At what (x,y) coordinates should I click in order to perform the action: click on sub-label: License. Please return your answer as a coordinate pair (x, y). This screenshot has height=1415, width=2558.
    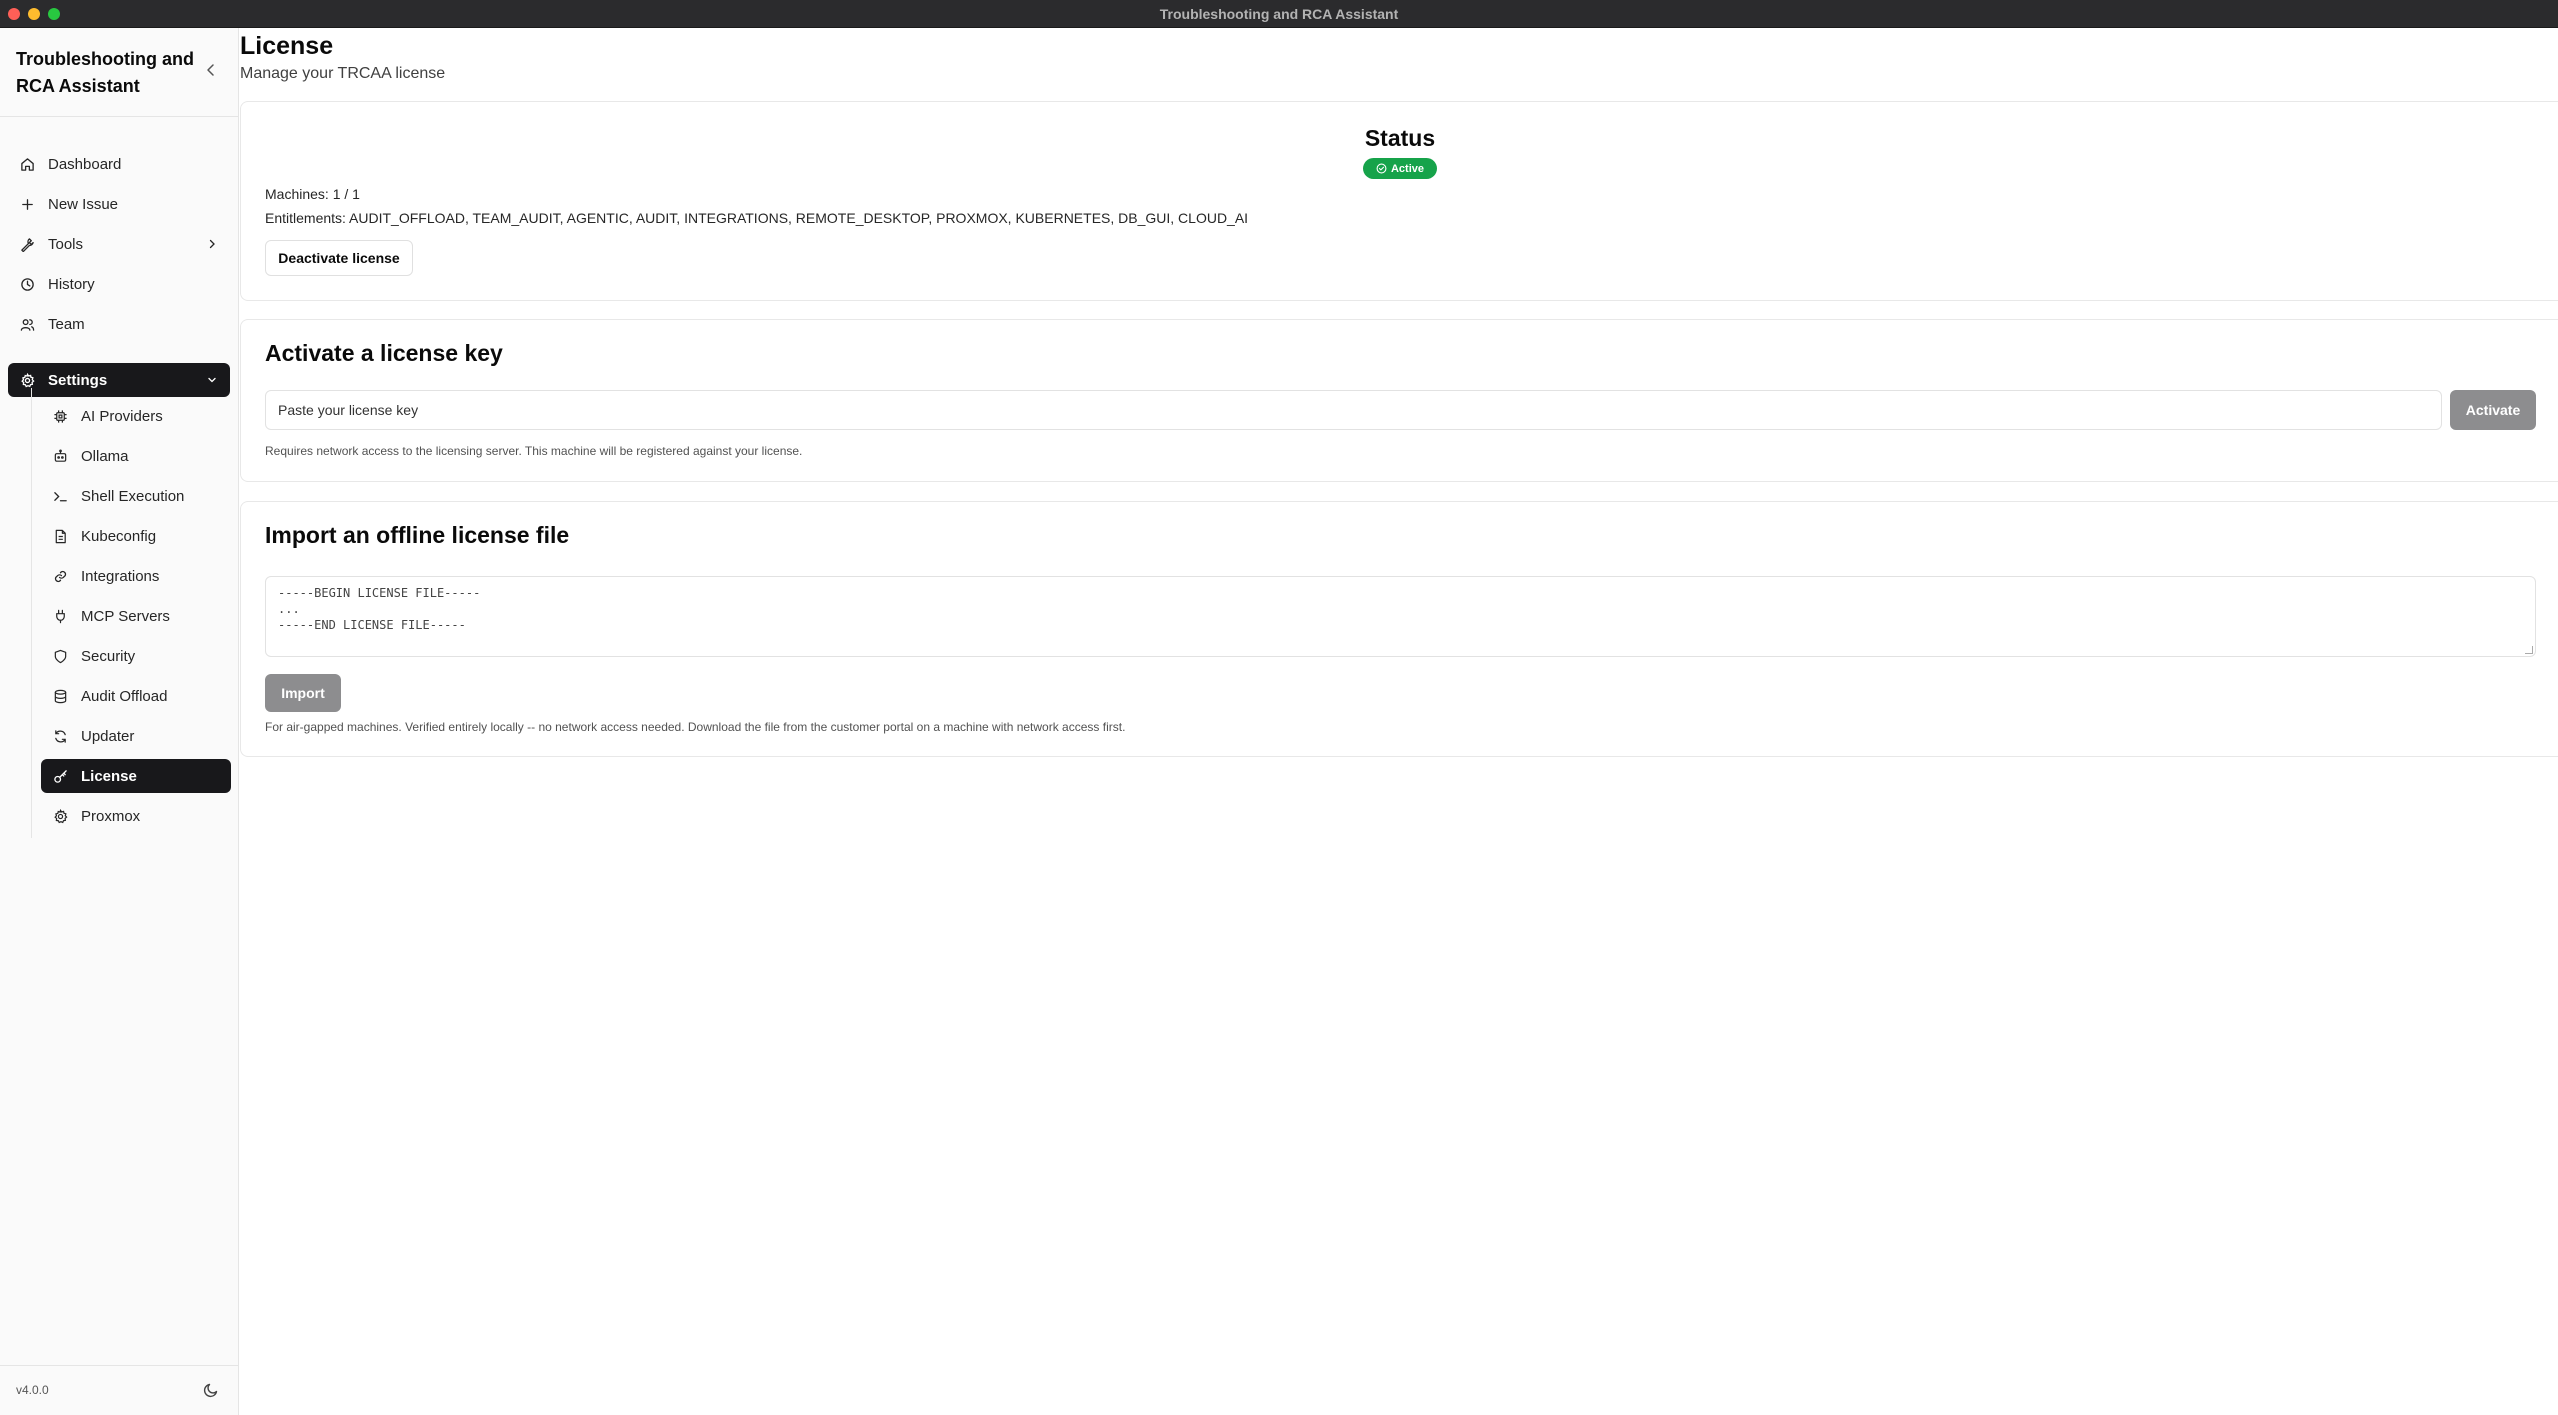
    Looking at the image, I should click on (109, 776).